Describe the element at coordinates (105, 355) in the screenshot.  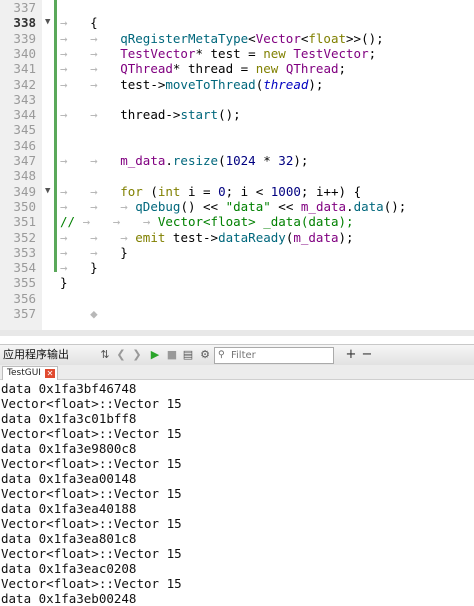
I see `sort-icon: ⇅` at that location.